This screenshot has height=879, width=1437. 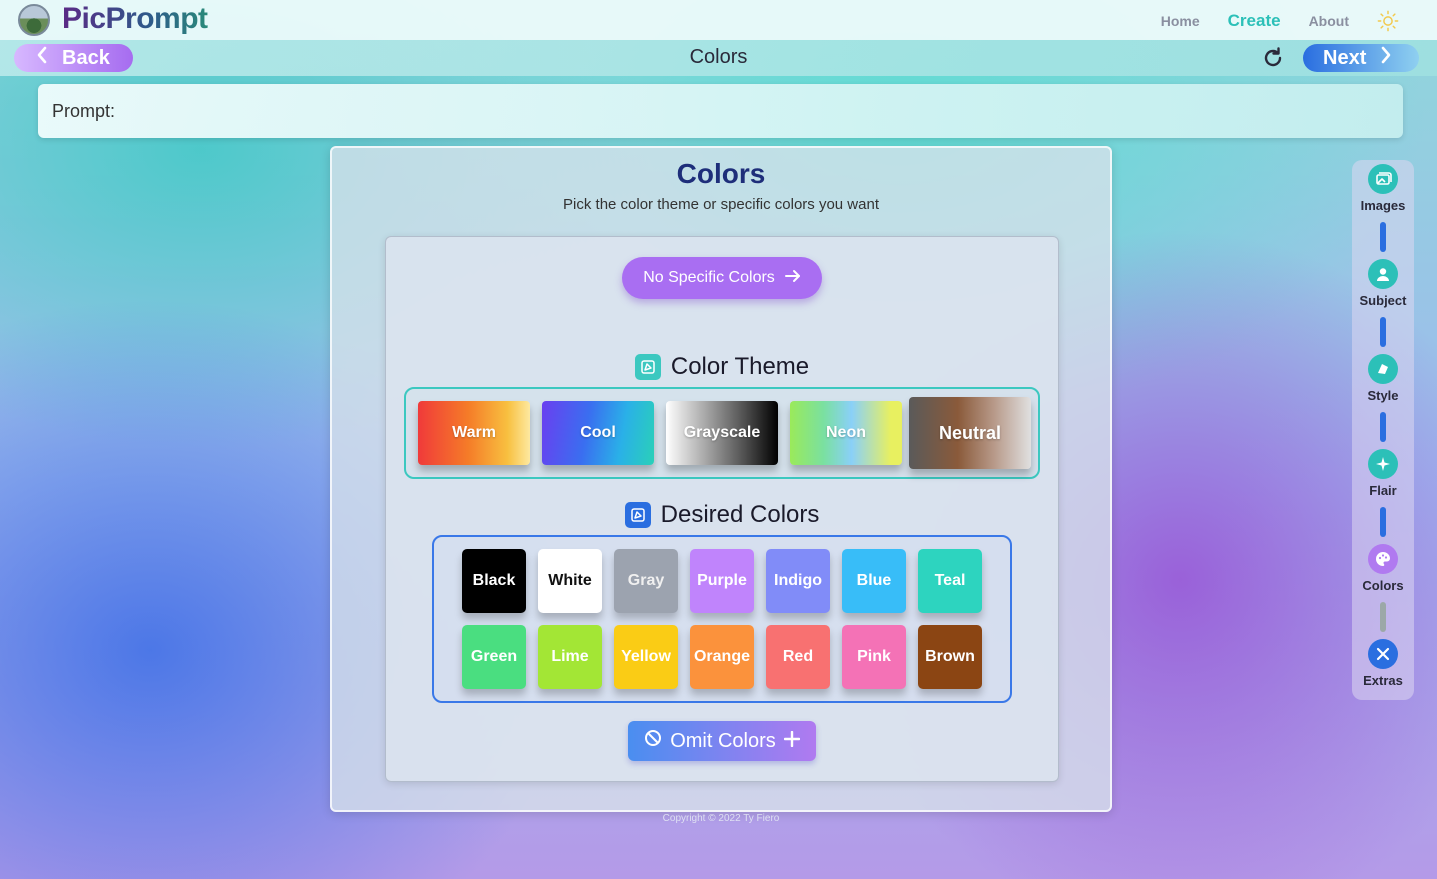 I want to click on step-style: Style, so click(x=1383, y=378).